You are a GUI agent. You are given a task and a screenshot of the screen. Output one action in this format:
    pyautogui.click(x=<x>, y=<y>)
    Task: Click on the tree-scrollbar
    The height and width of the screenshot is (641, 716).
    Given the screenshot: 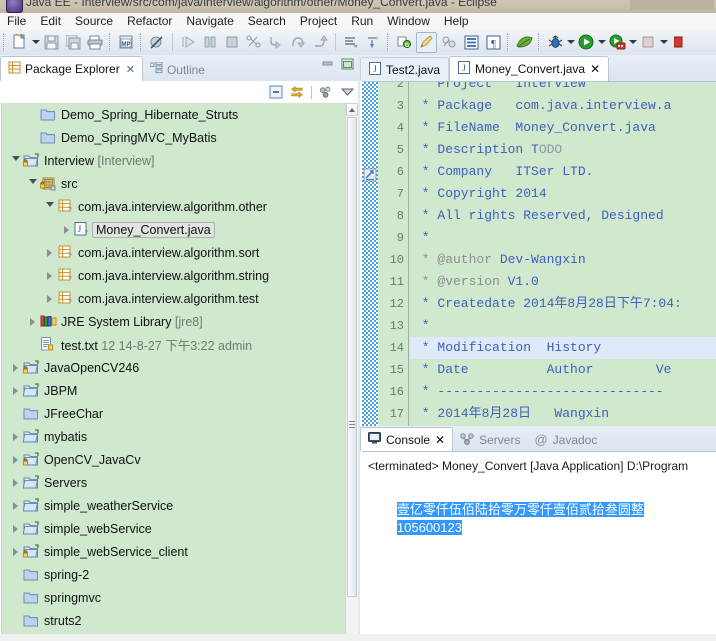 What is the action you would take?
    pyautogui.click(x=351, y=371)
    